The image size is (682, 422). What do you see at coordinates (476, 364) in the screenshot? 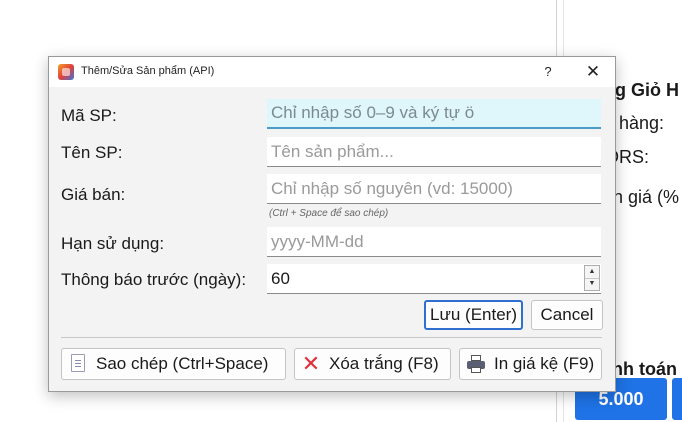
I see `printer-icon` at bounding box center [476, 364].